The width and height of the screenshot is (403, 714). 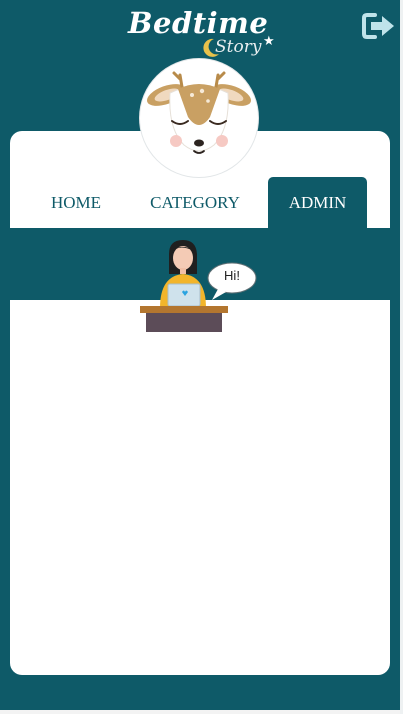 What do you see at coordinates (379, 26) in the screenshot?
I see `logout-icon` at bounding box center [379, 26].